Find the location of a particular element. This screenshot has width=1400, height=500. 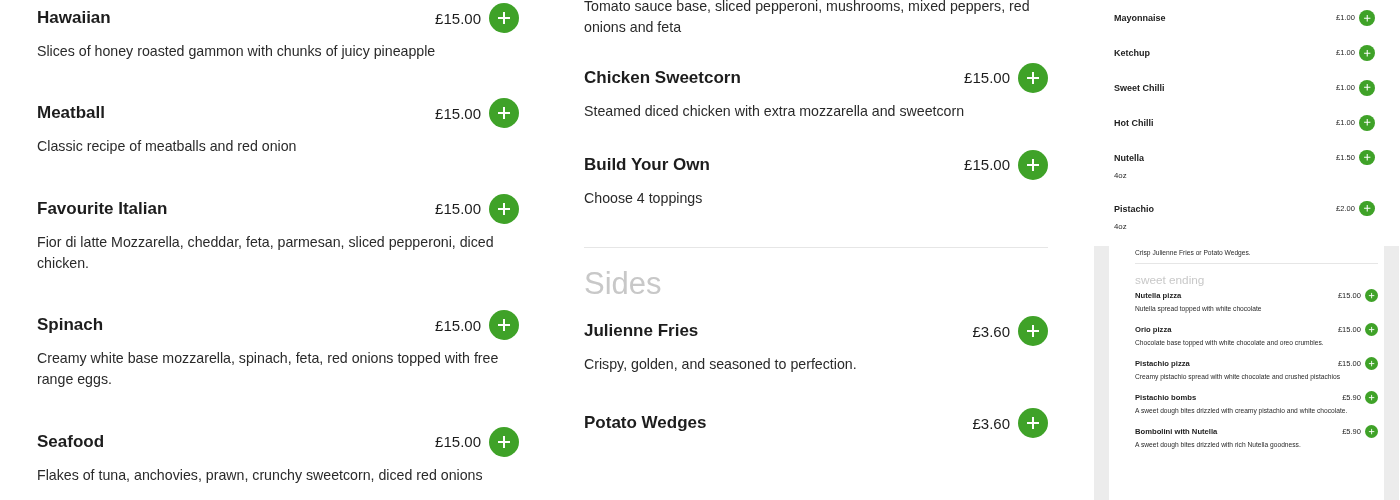

item-description: Classic recipe of meatballs and red onion is located at coordinates (167, 147).